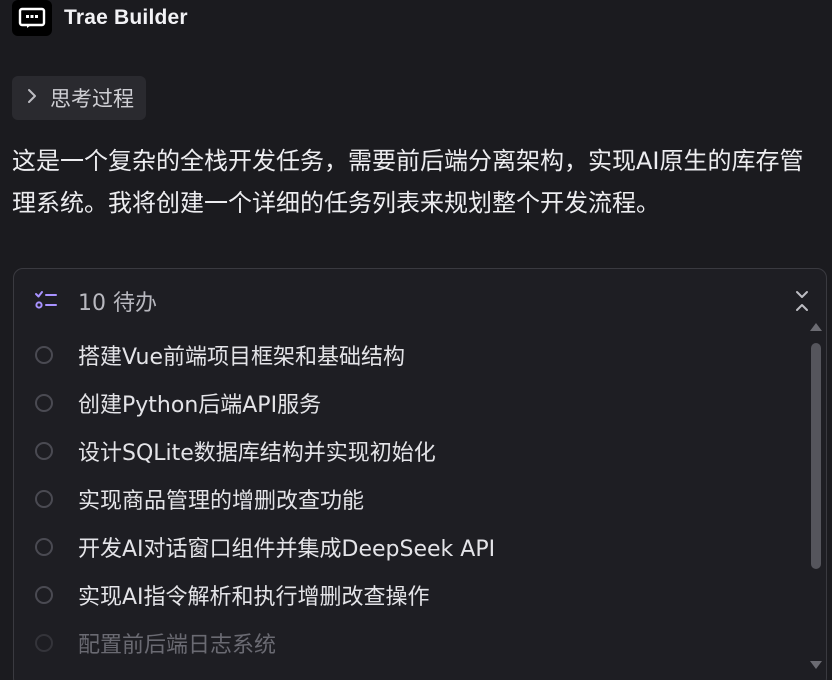 This screenshot has height=680, width=832. I want to click on collapse-icon, so click(802, 303).